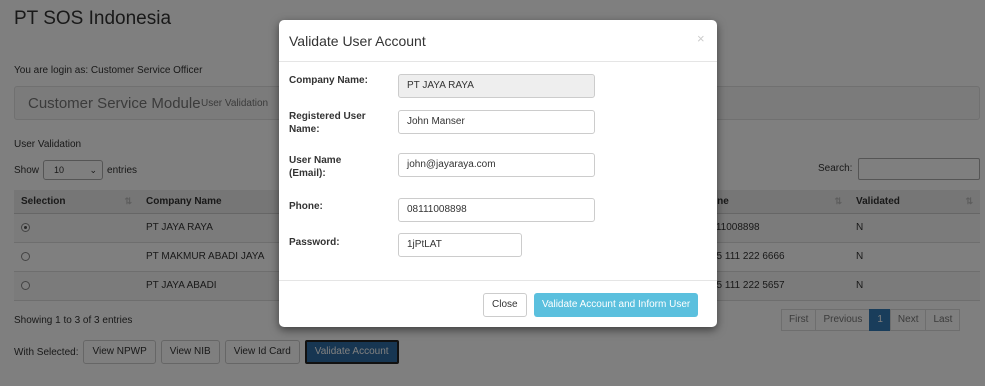 The height and width of the screenshot is (386, 985). Describe the element at coordinates (496, 86) in the screenshot. I see `company-name-field: PT JAYA RAYA` at that location.